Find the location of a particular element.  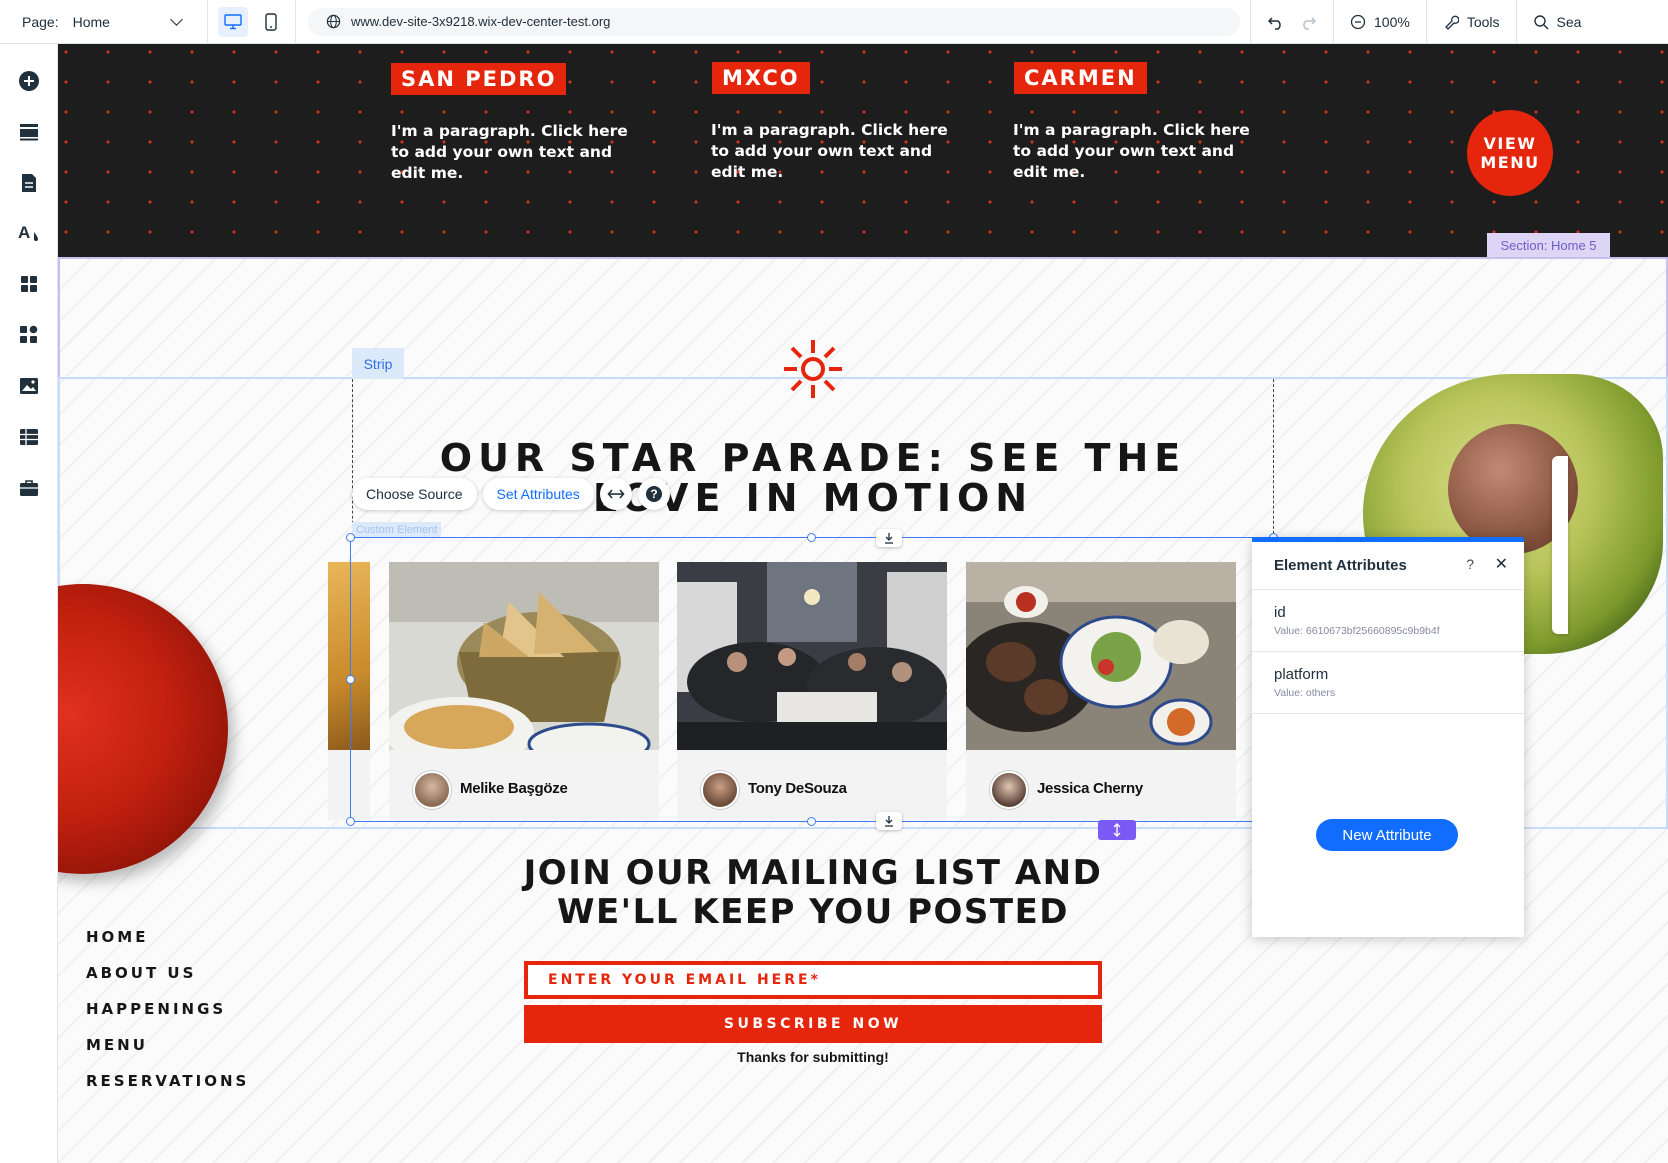

device-switcher is located at coordinates (252, 22).